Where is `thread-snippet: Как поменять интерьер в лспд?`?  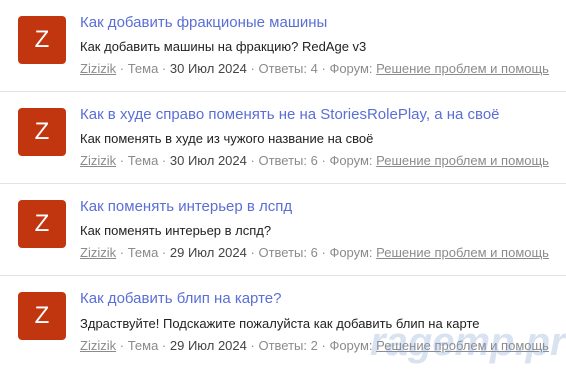
thread-snippet: Как поменять интерьер в лспд? is located at coordinates (176, 230).